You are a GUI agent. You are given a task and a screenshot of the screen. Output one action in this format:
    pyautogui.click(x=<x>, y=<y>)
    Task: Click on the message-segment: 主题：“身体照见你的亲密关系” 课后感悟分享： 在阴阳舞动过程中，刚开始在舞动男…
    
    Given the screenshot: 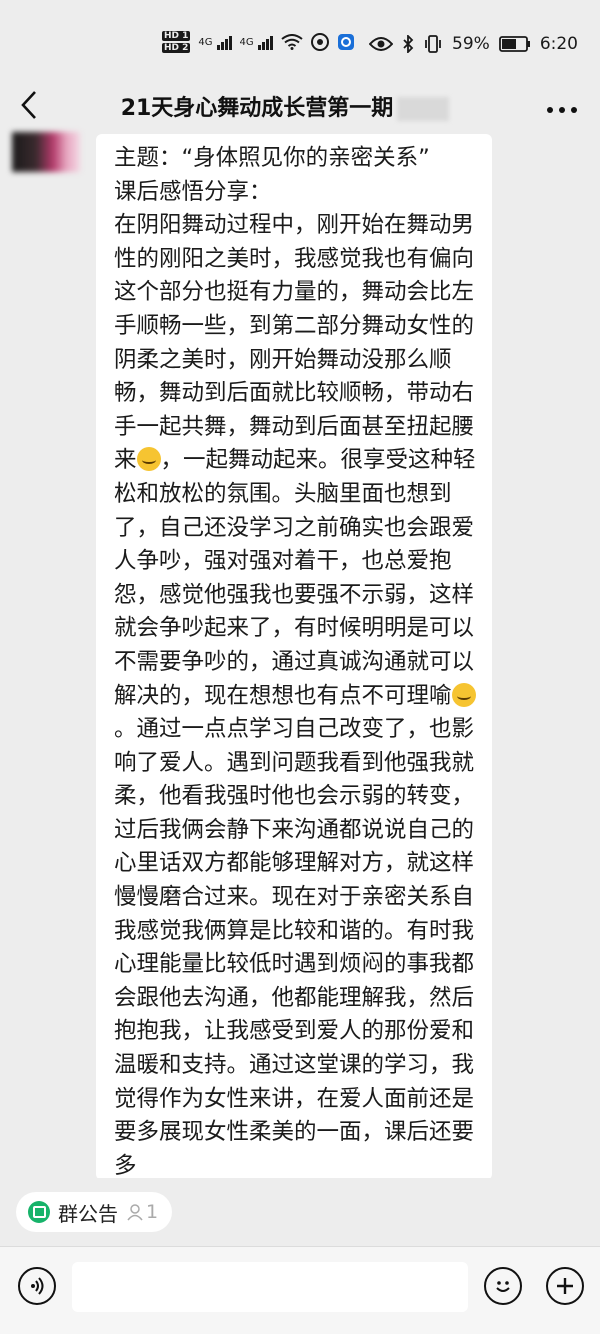 What is the action you would take?
    pyautogui.click(x=294, y=309)
    